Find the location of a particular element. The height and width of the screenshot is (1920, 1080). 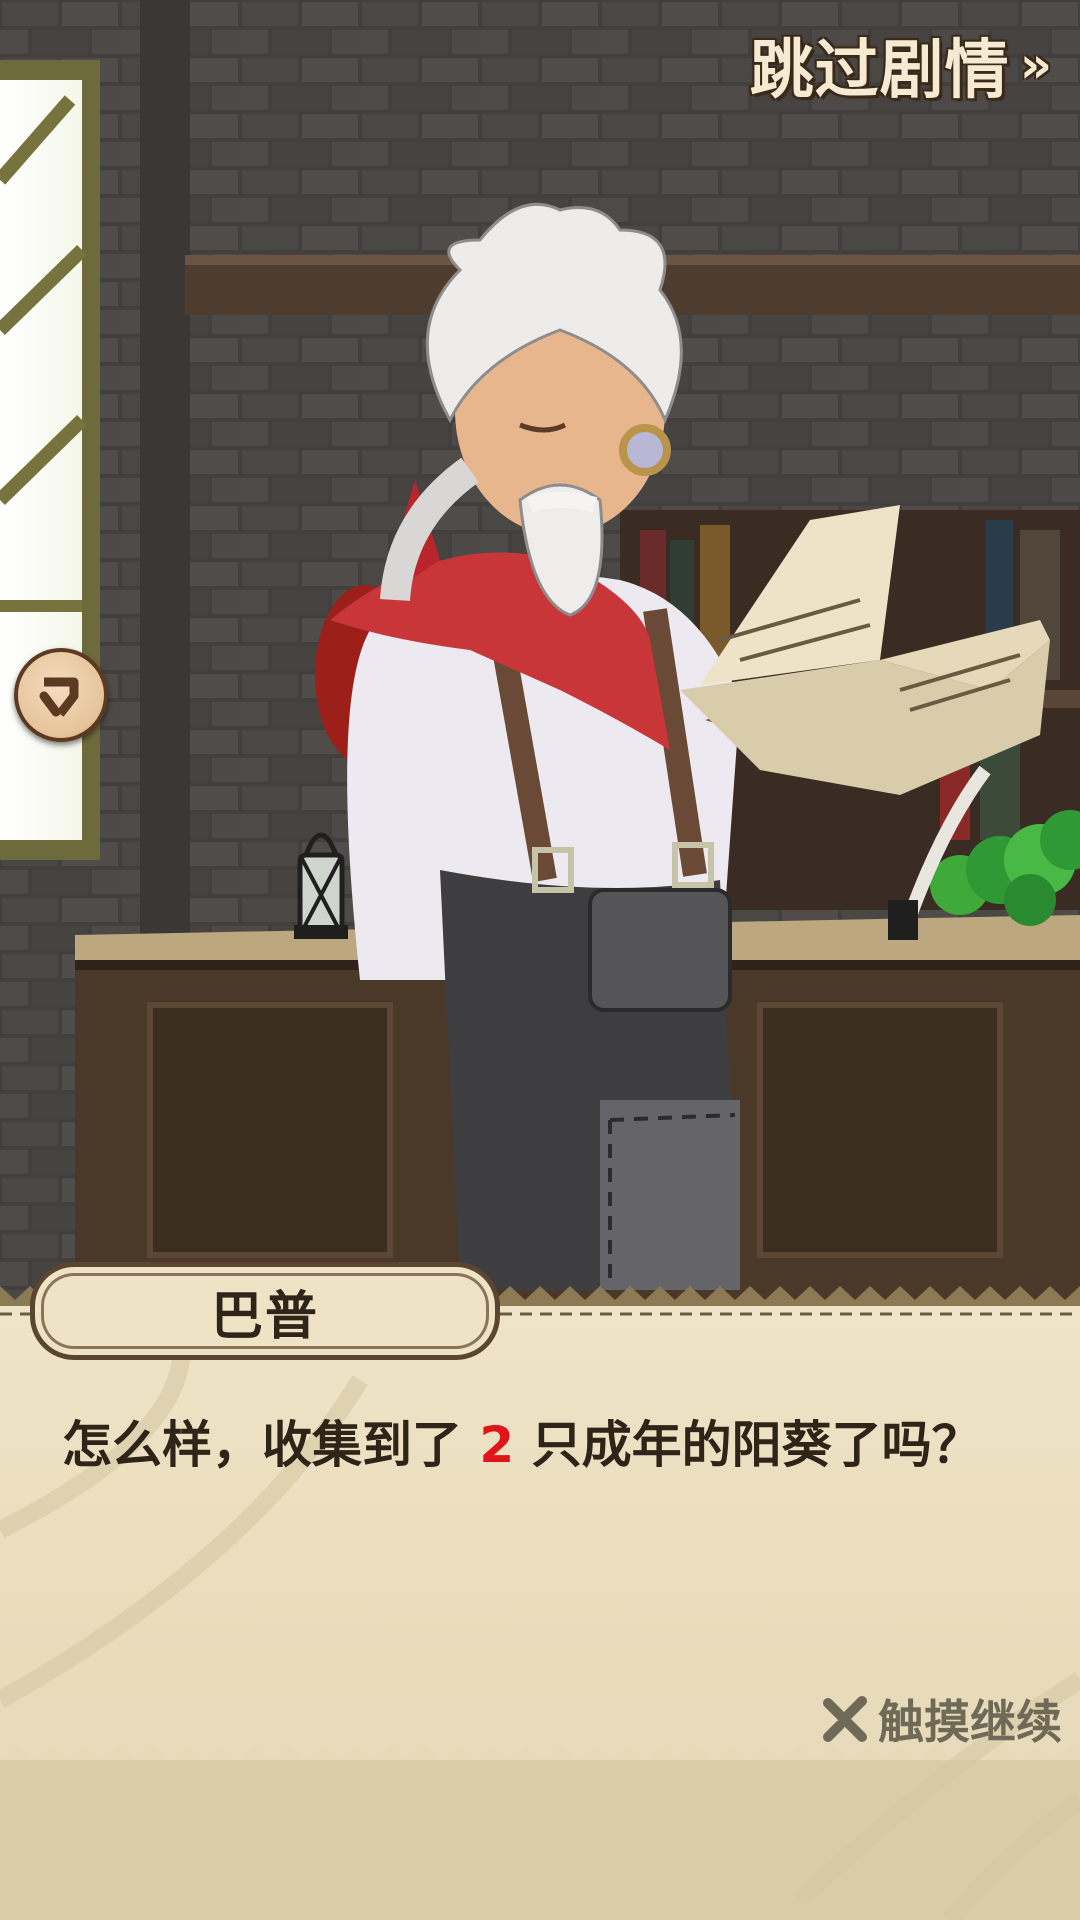

side-menu-button is located at coordinates (61, 695).